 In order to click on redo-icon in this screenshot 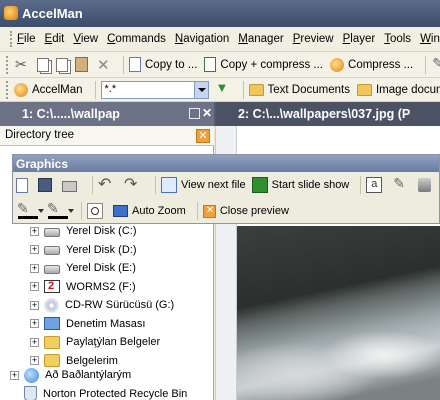, I will do `click(132, 184)`.